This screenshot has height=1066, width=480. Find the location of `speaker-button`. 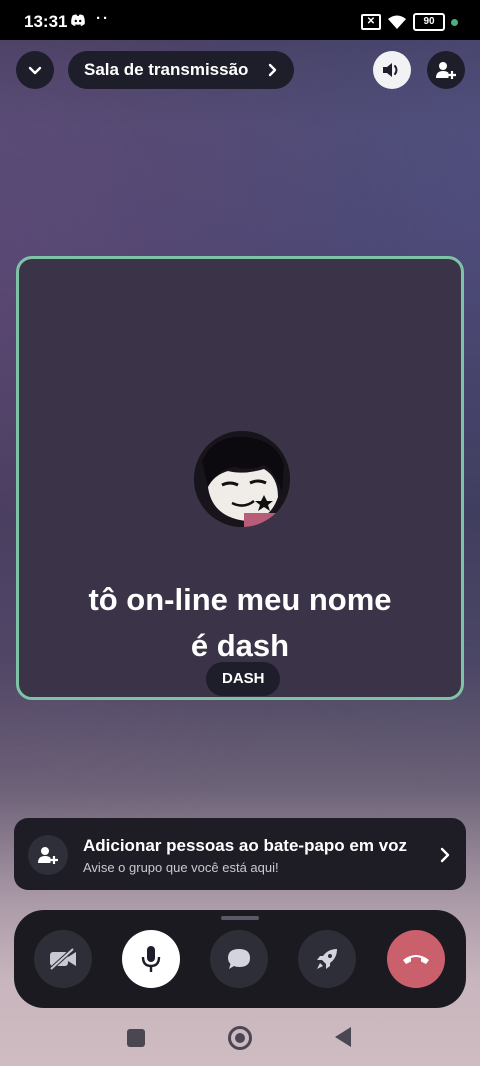

speaker-button is located at coordinates (392, 70).